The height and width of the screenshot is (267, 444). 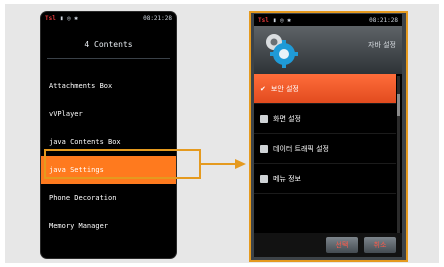 What do you see at coordinates (398, 162) in the screenshot?
I see `scrollbar` at bounding box center [398, 162].